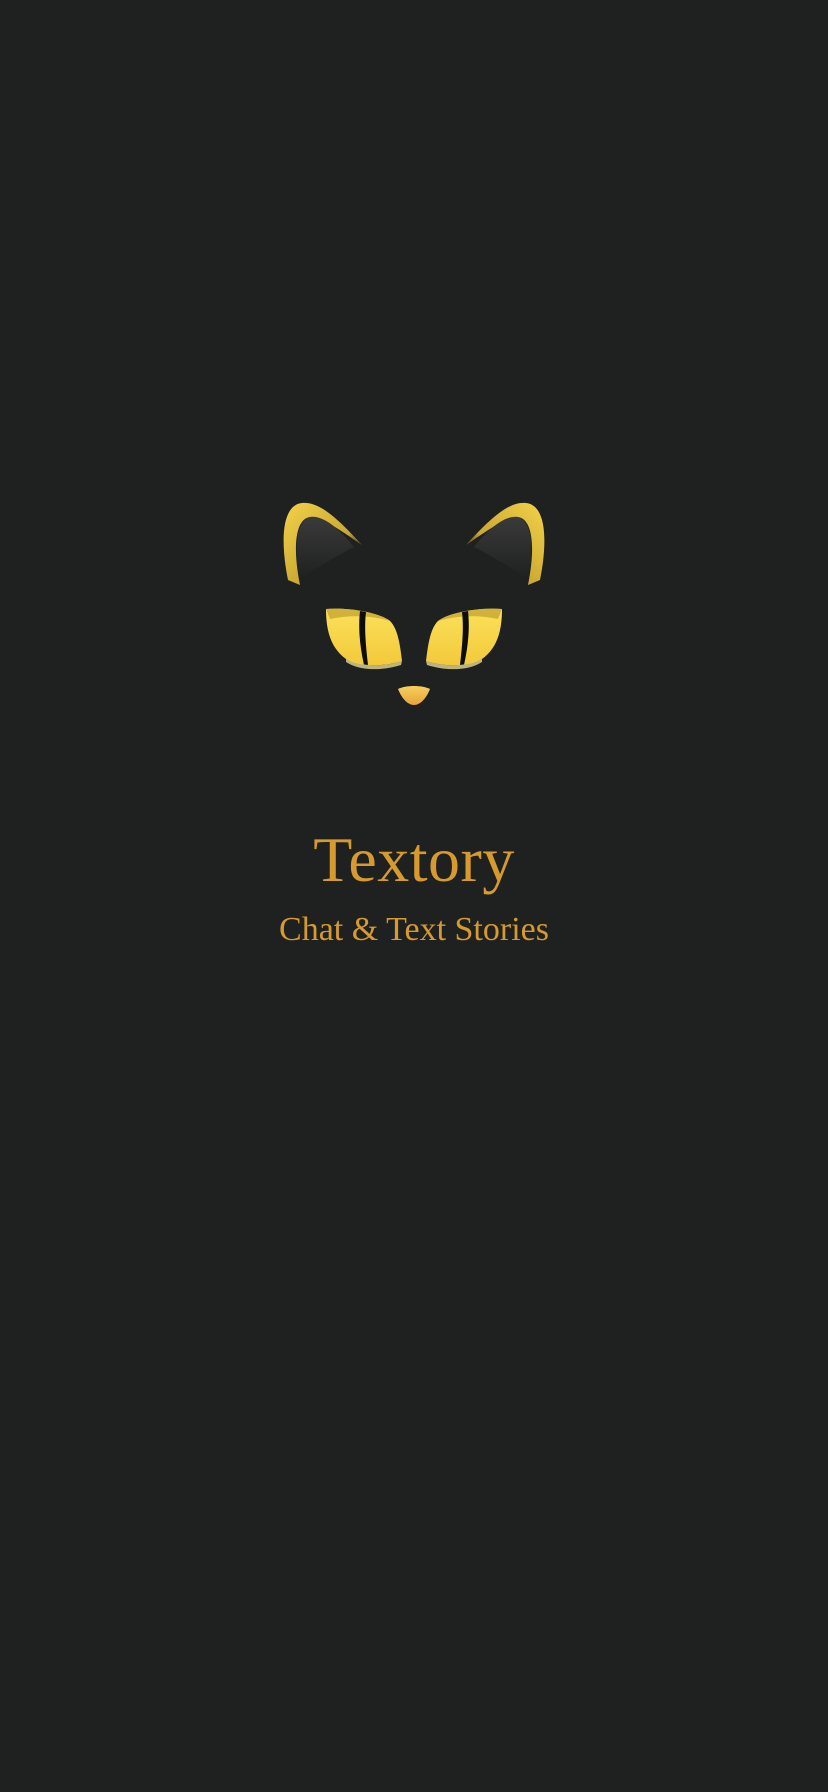 The width and height of the screenshot is (828, 1792). What do you see at coordinates (322, 543) in the screenshot?
I see `left-ear-icon` at bounding box center [322, 543].